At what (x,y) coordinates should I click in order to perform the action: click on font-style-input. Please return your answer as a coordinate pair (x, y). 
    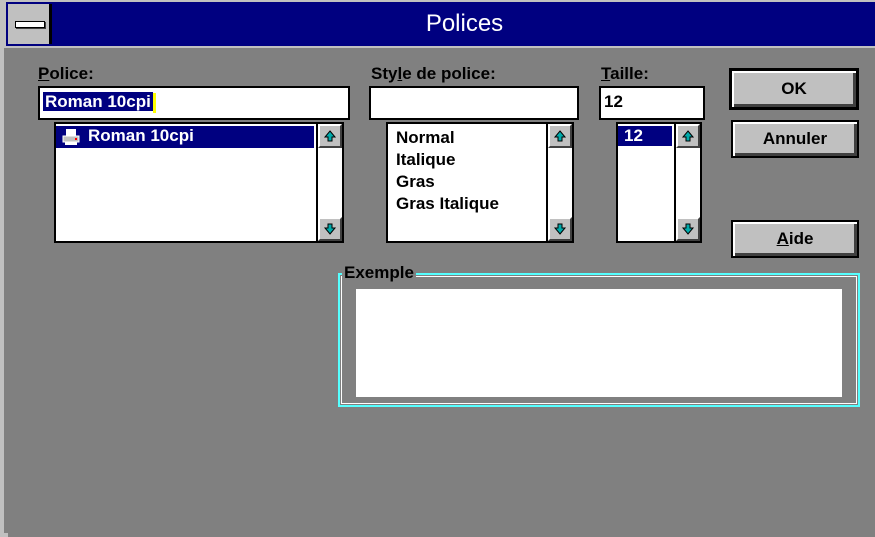
    Looking at the image, I should click on (474, 103).